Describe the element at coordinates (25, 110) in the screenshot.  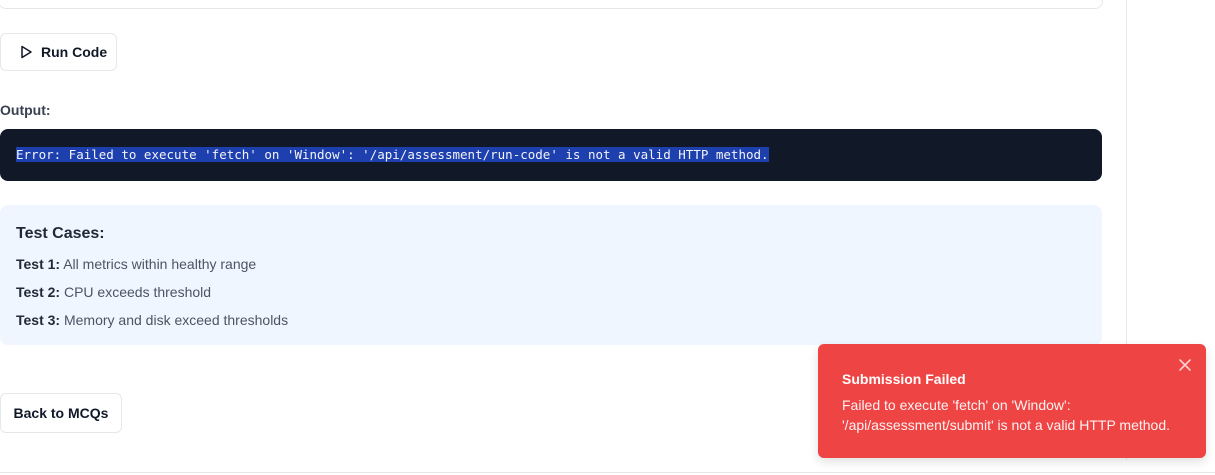
I see `output-label: Output:` at that location.